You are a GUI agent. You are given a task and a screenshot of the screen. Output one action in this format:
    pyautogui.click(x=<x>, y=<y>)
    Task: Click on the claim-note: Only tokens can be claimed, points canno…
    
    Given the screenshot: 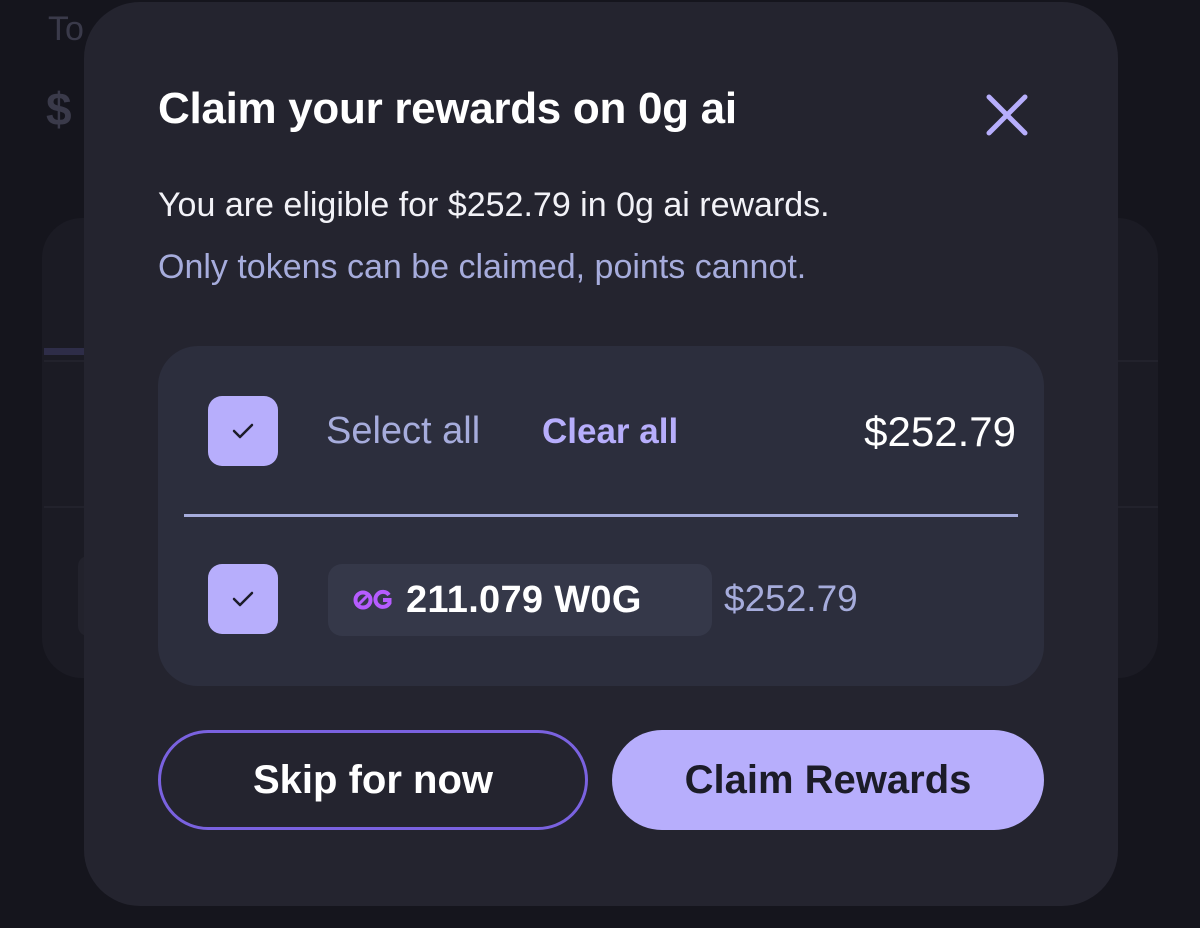 What is the action you would take?
    pyautogui.click(x=482, y=267)
    